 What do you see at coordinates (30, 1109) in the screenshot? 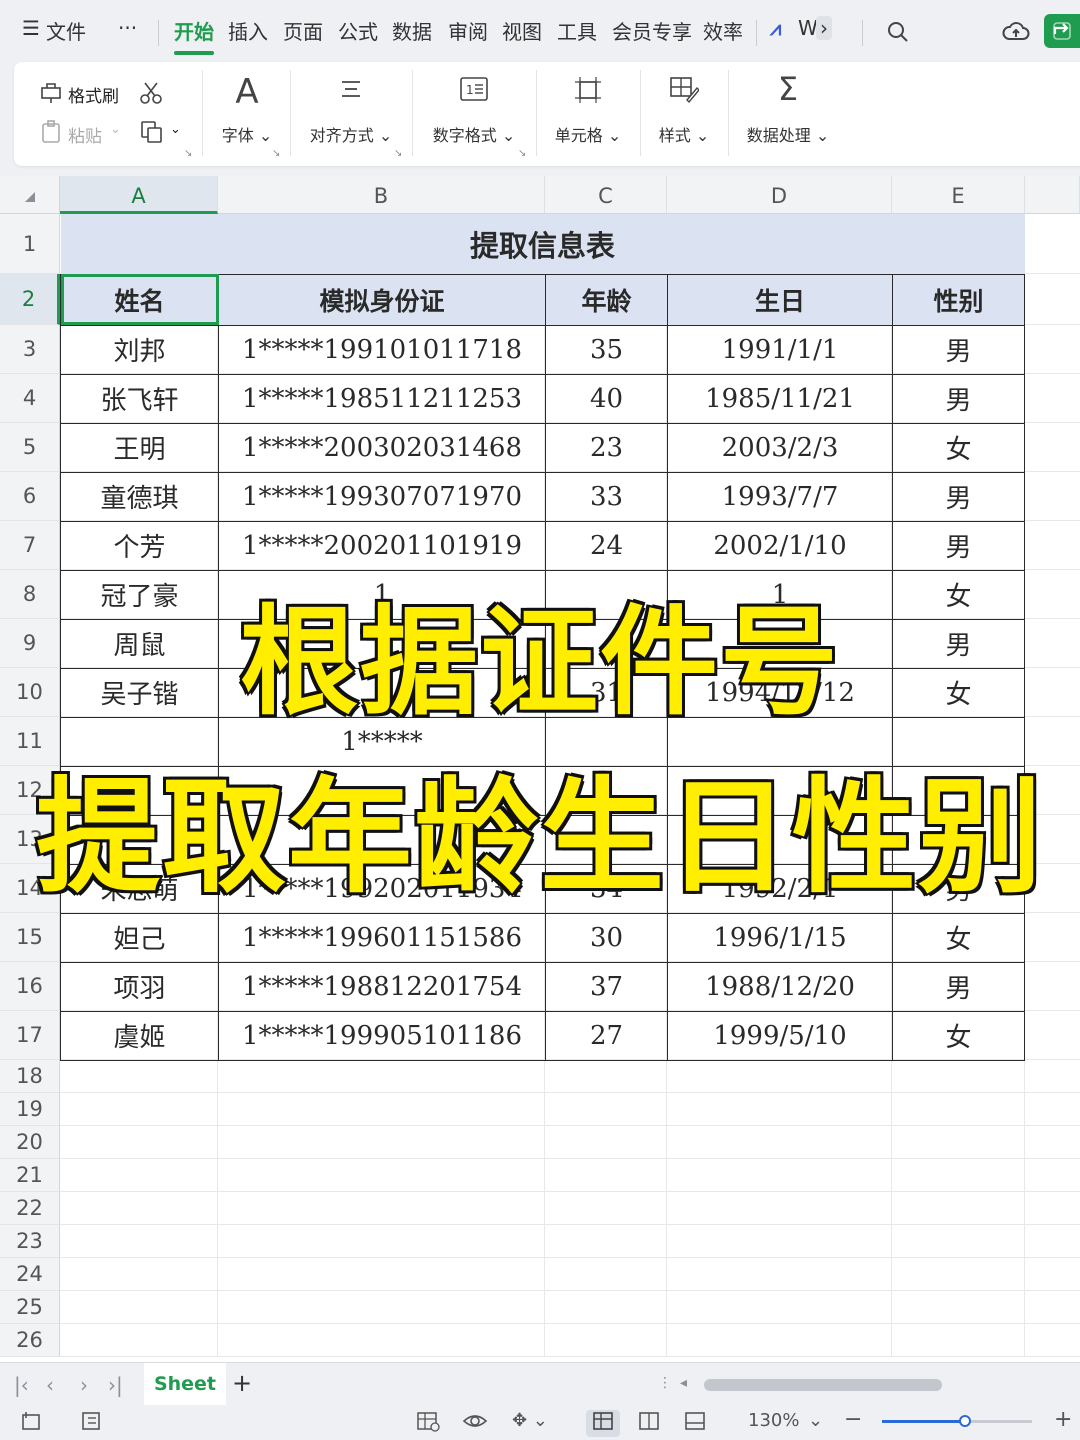
I see `row-header-19: 19` at bounding box center [30, 1109].